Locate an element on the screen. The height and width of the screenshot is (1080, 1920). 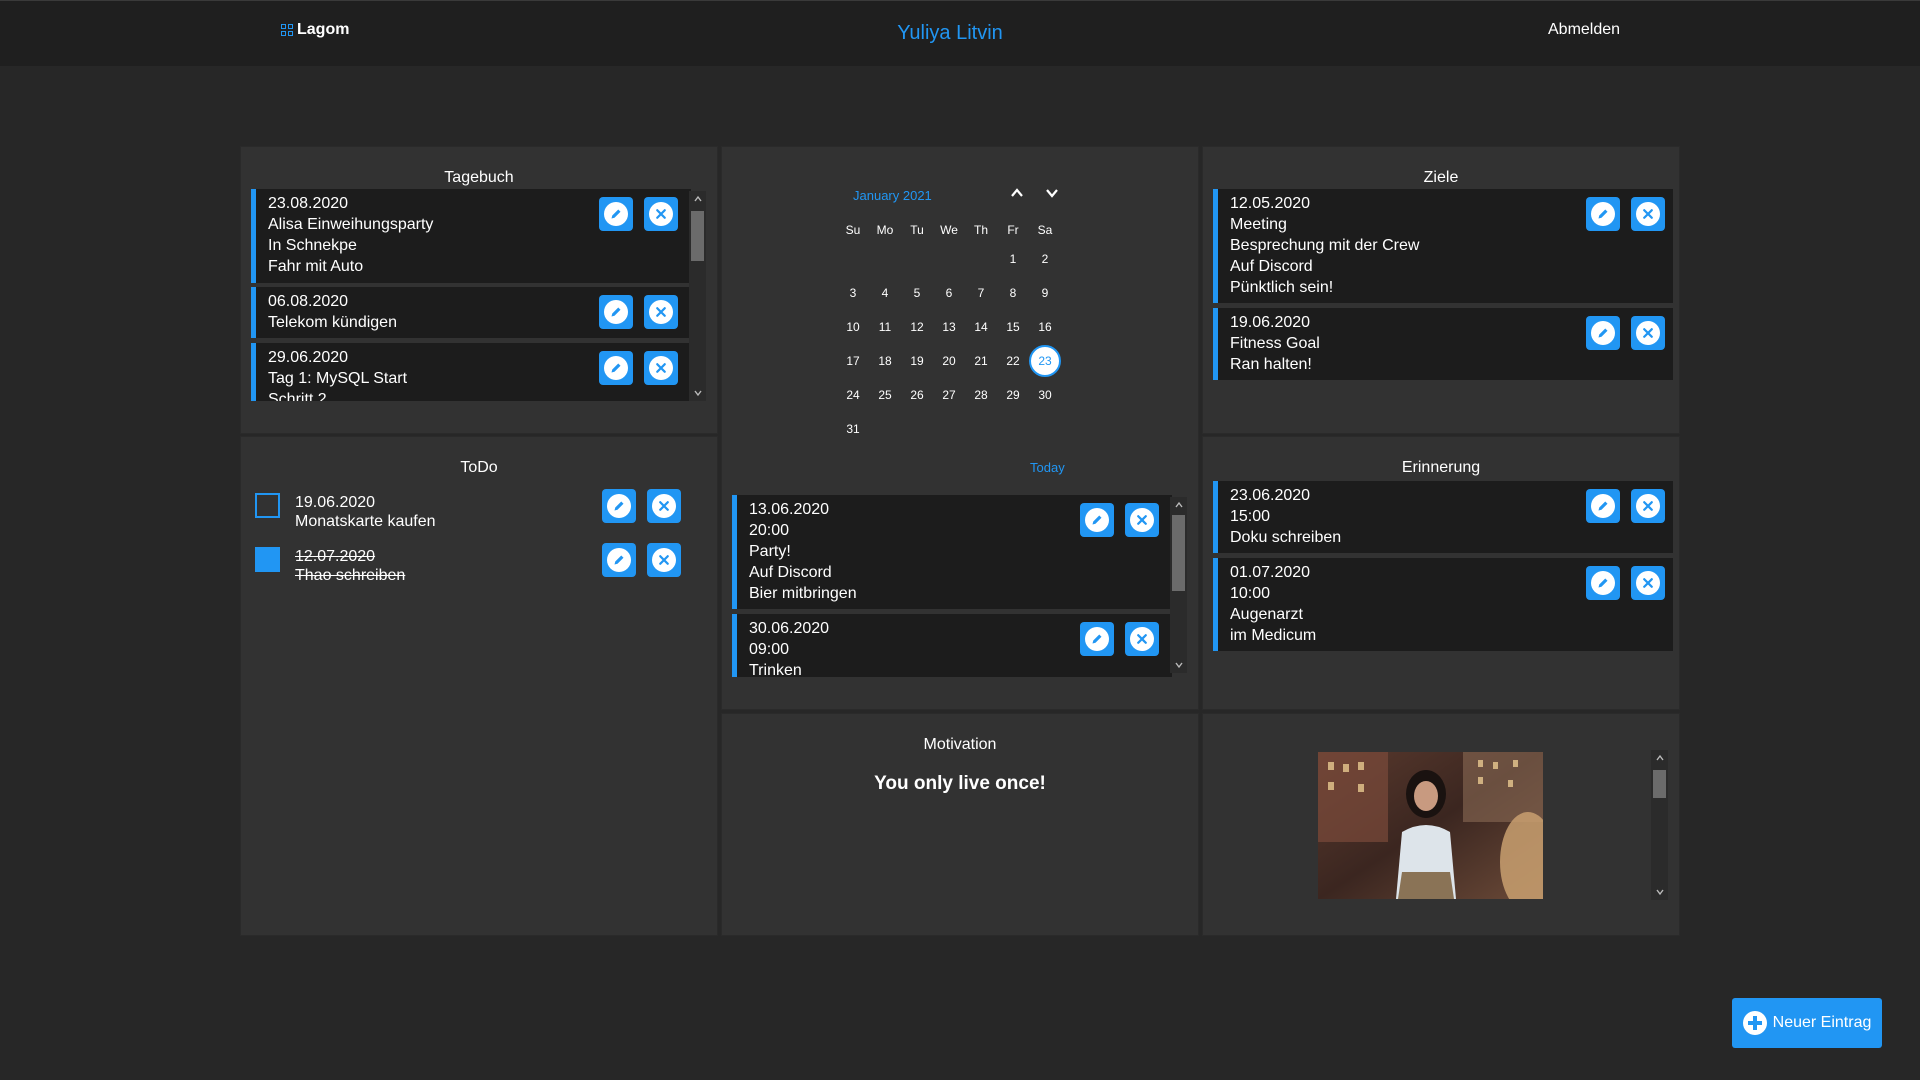
calendar-day: 15 is located at coordinates (1013, 327).